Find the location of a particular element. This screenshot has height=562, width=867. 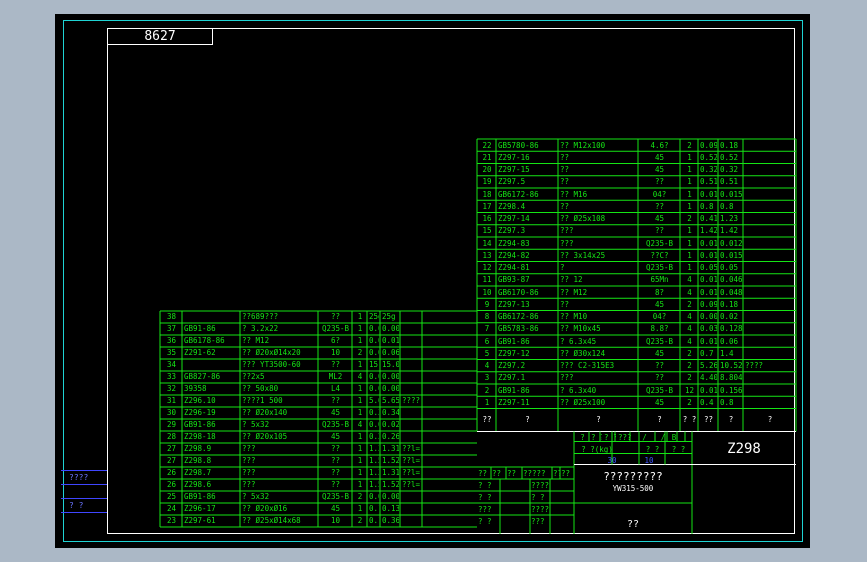

parts-cell: 1.42 is located at coordinates (729, 231).